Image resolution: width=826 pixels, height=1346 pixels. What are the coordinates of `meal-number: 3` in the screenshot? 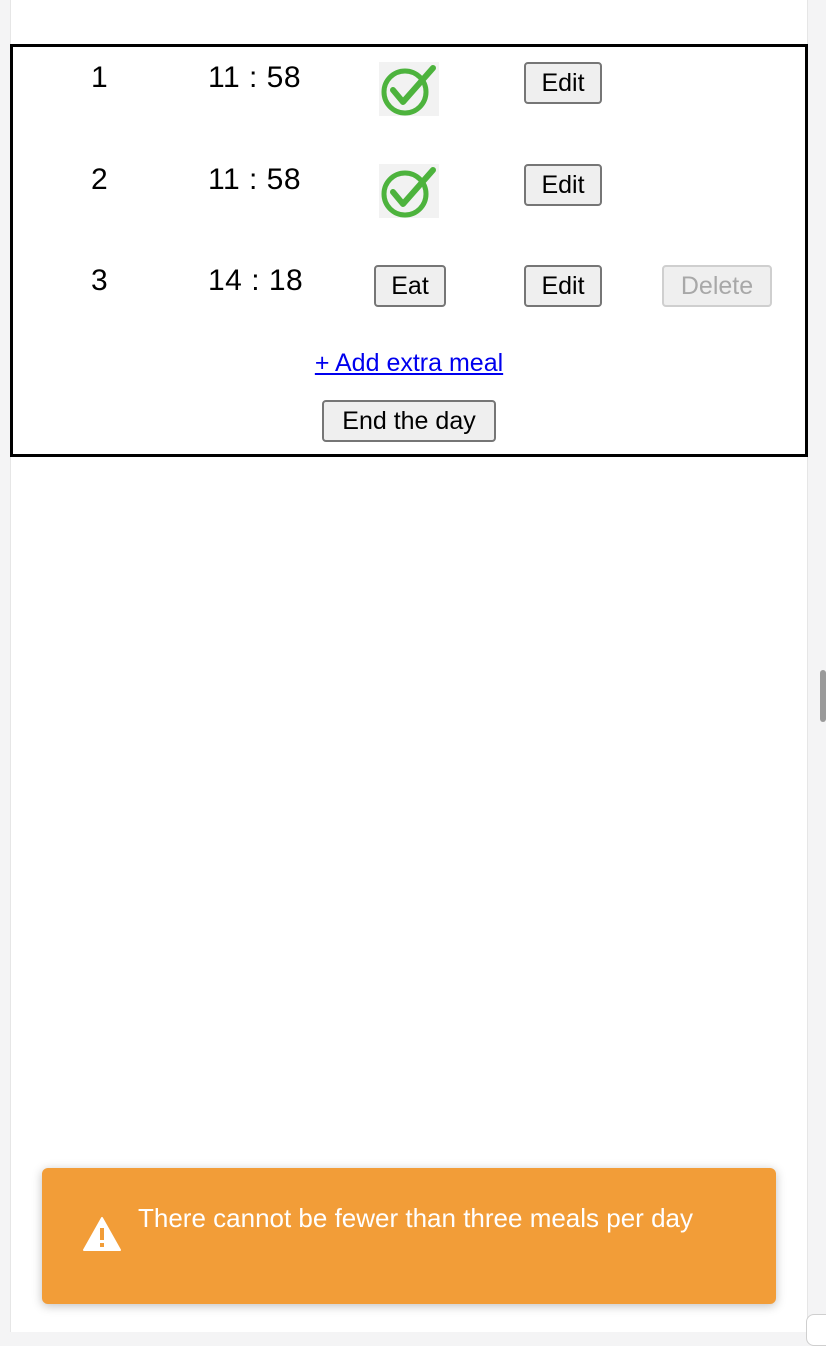 It's located at (99, 280).